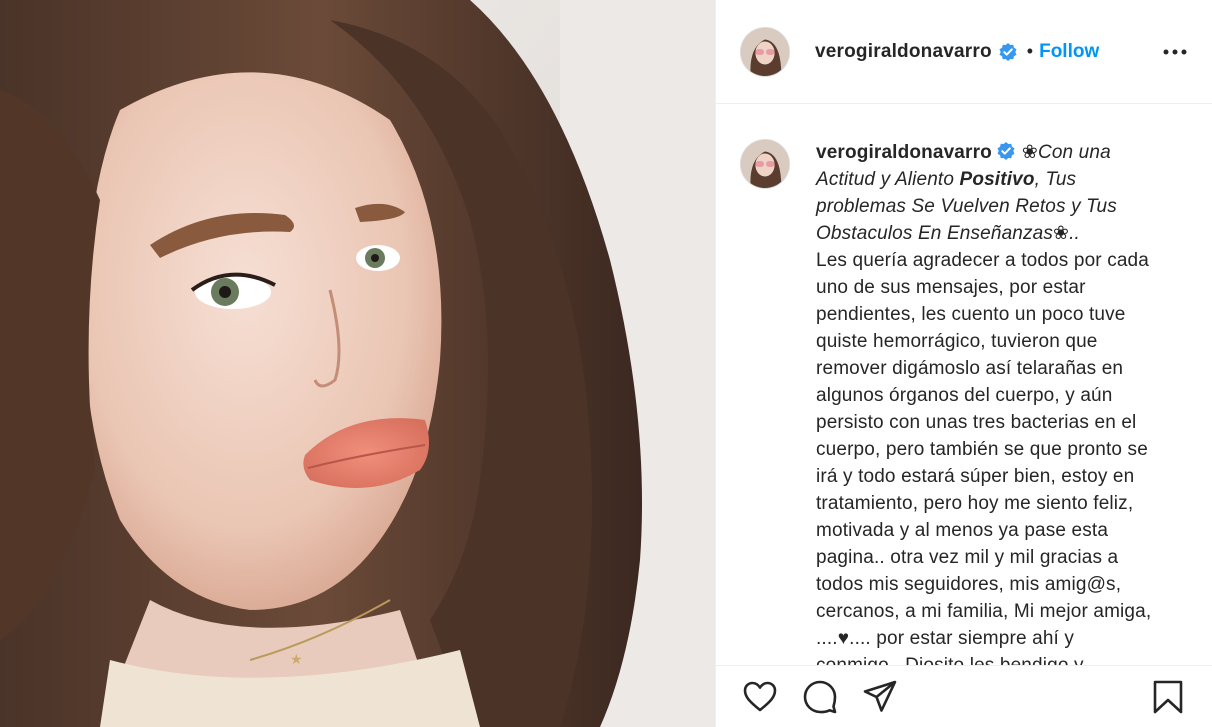 Image resolution: width=1212 pixels, height=727 pixels. What do you see at coordinates (903, 52) in the screenshot?
I see `author-username: verogiraldonavarro` at bounding box center [903, 52].